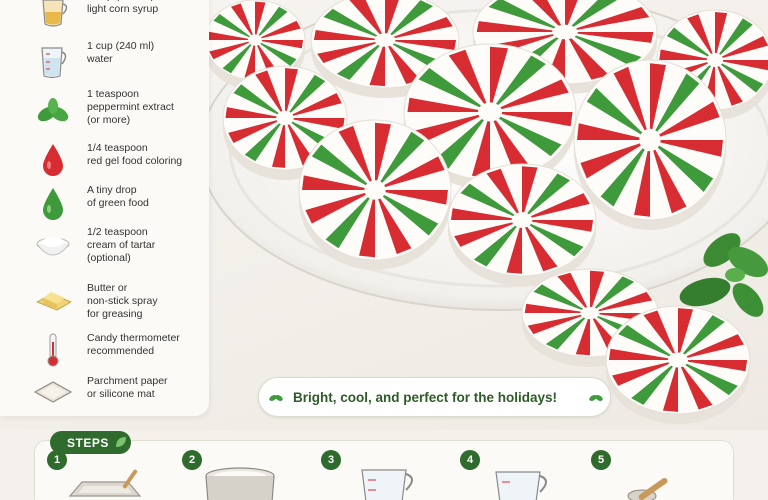 The height and width of the screenshot is (500, 768). Describe the element at coordinates (53, 160) in the screenshot. I see `red-drop-icon` at that location.